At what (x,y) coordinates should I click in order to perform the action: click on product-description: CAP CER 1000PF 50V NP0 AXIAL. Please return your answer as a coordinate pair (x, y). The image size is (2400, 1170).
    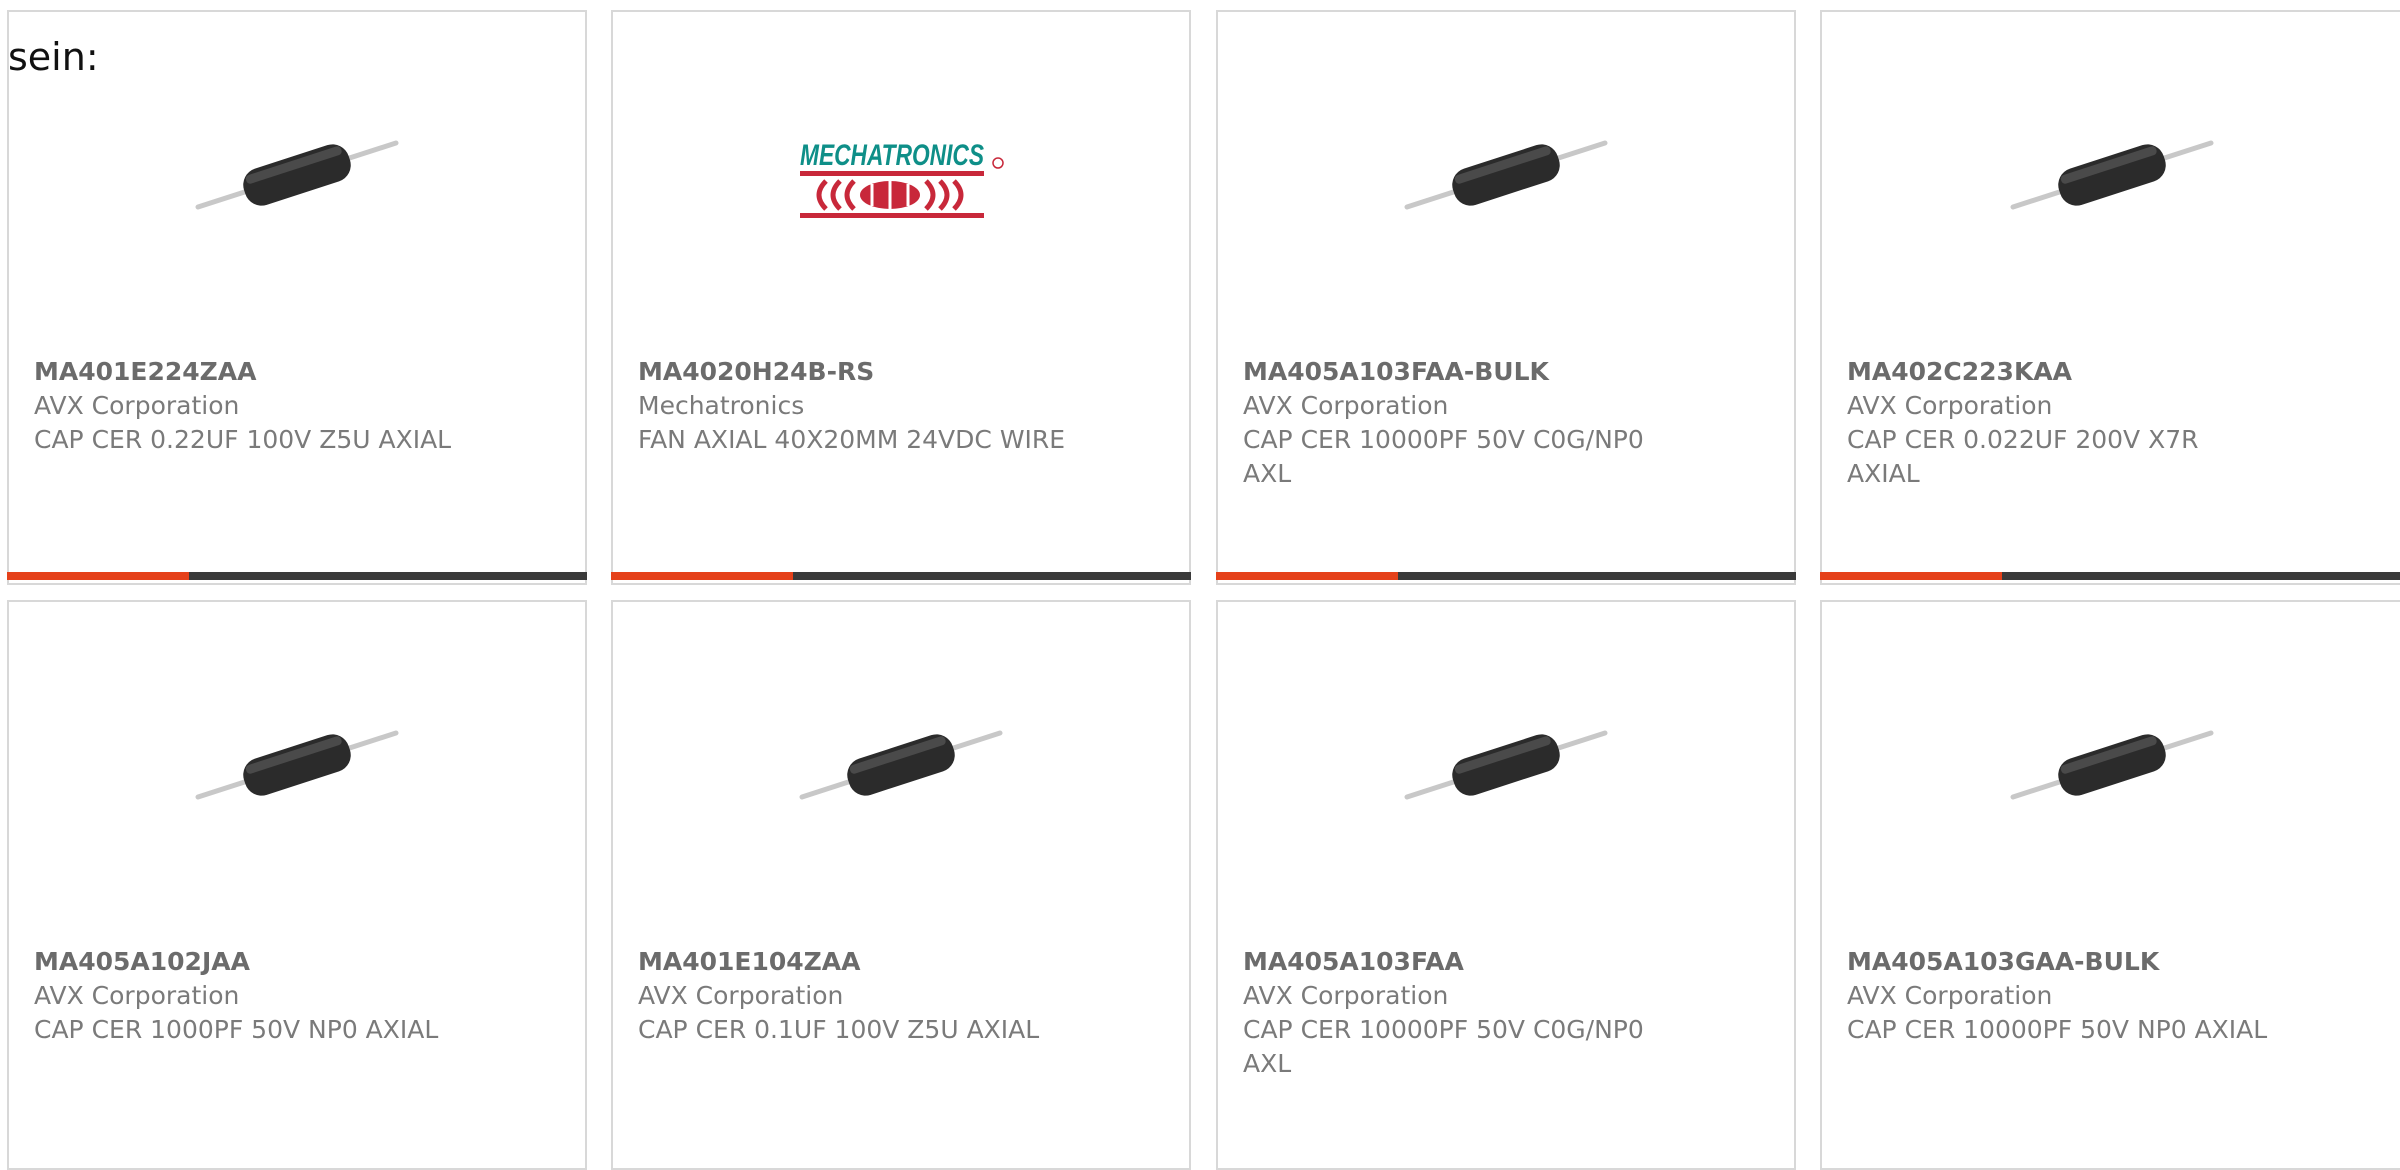
    Looking at the image, I should click on (236, 1029).